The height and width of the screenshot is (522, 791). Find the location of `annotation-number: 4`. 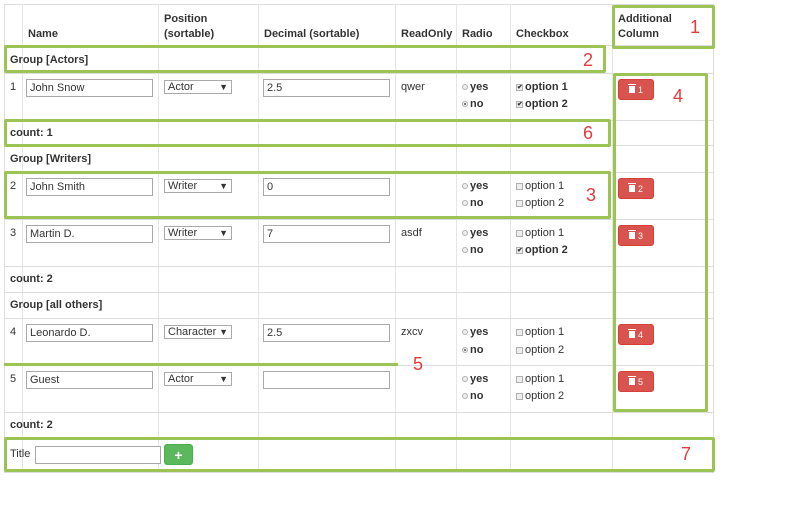

annotation-number: 4 is located at coordinates (678, 96).